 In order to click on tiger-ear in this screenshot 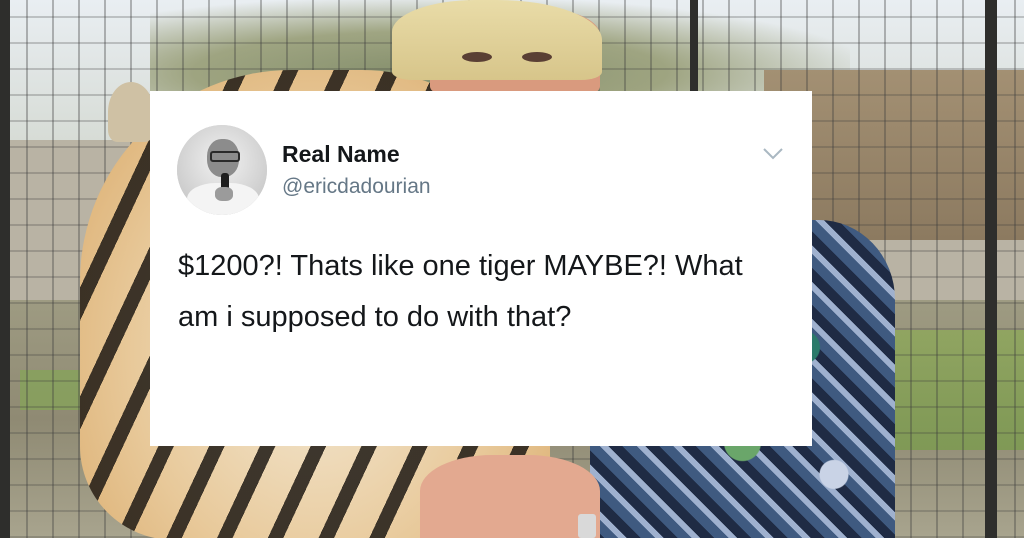, I will do `click(131, 112)`.